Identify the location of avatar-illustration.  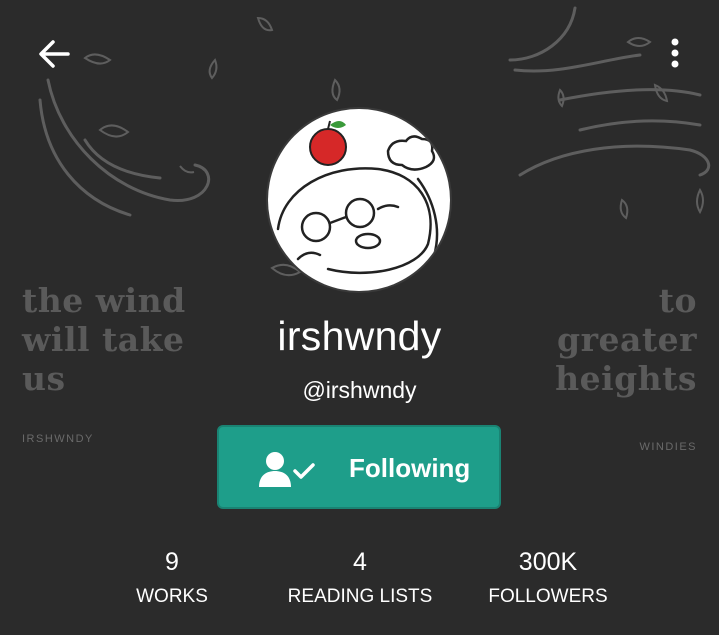
(357, 197).